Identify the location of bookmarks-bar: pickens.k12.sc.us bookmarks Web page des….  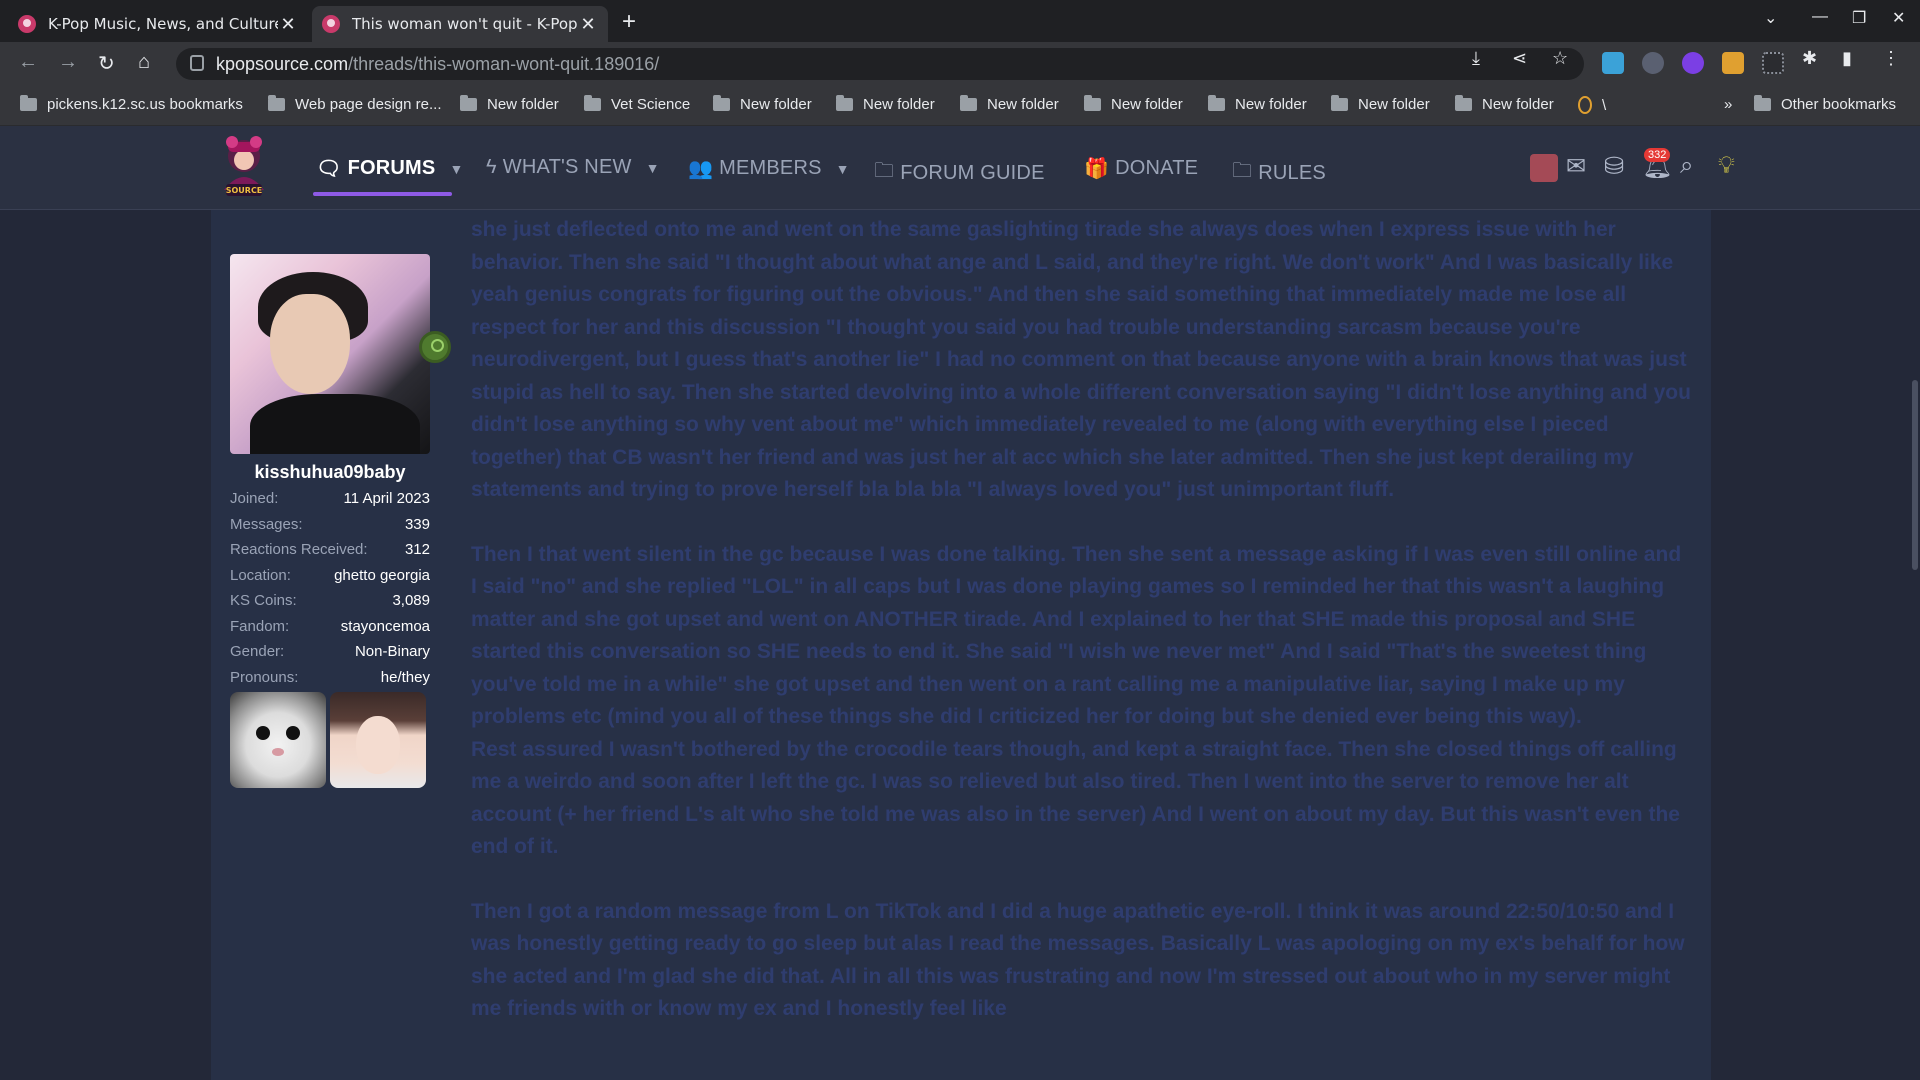
(960, 106).